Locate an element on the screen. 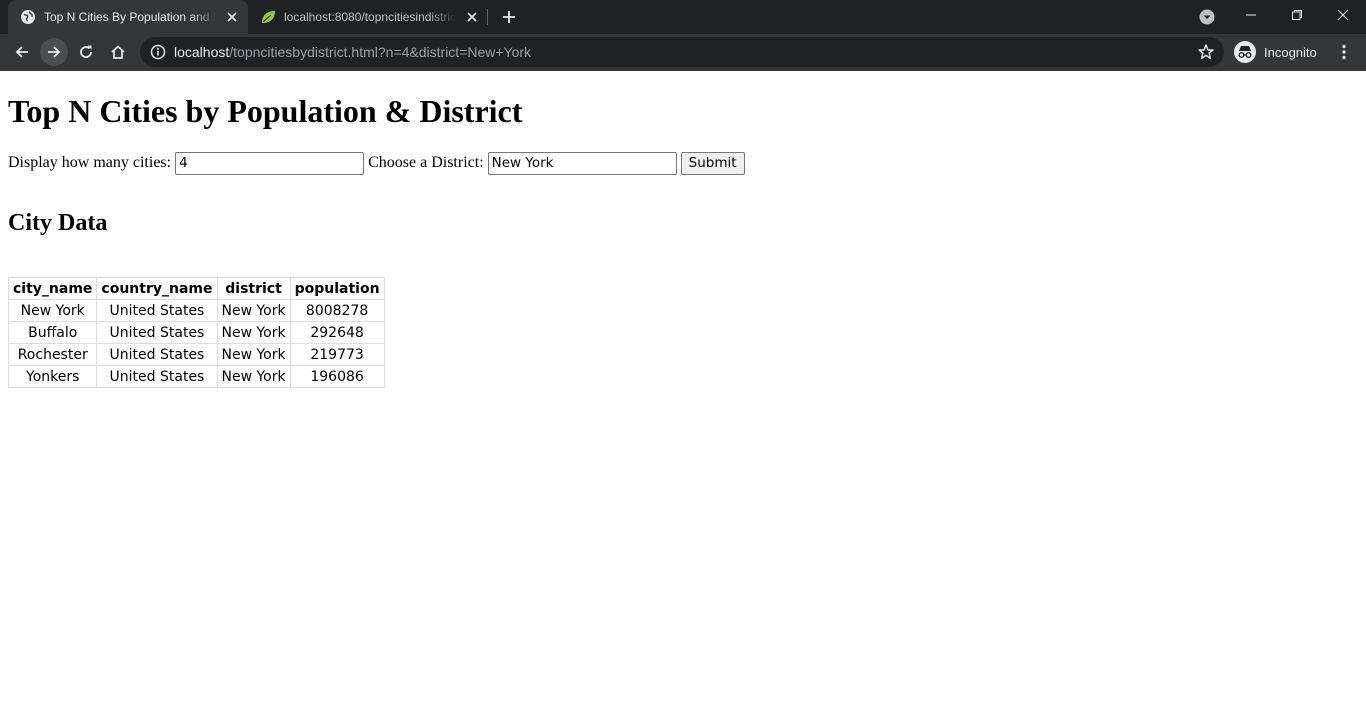 The height and width of the screenshot is (728, 1366). new-tab-button is located at coordinates (509, 17).